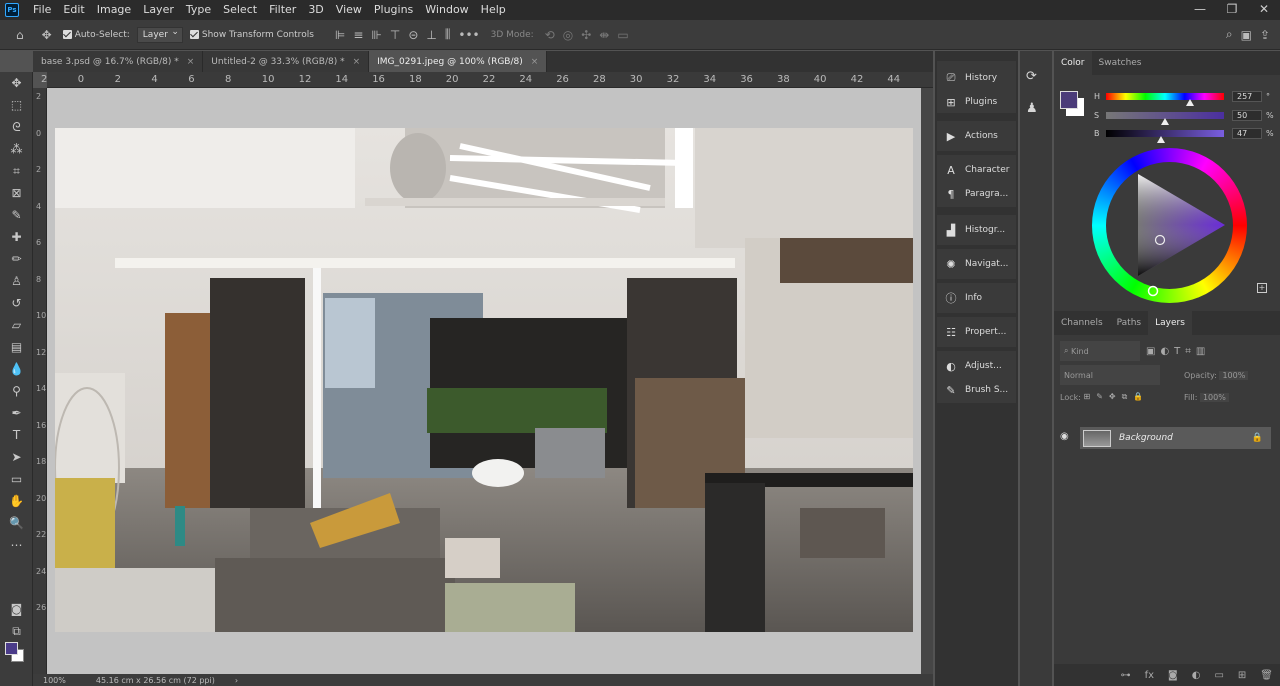 The image size is (1280, 686). Describe the element at coordinates (16, 105) in the screenshot. I see `marquee-tool-icon: ⬚` at that location.